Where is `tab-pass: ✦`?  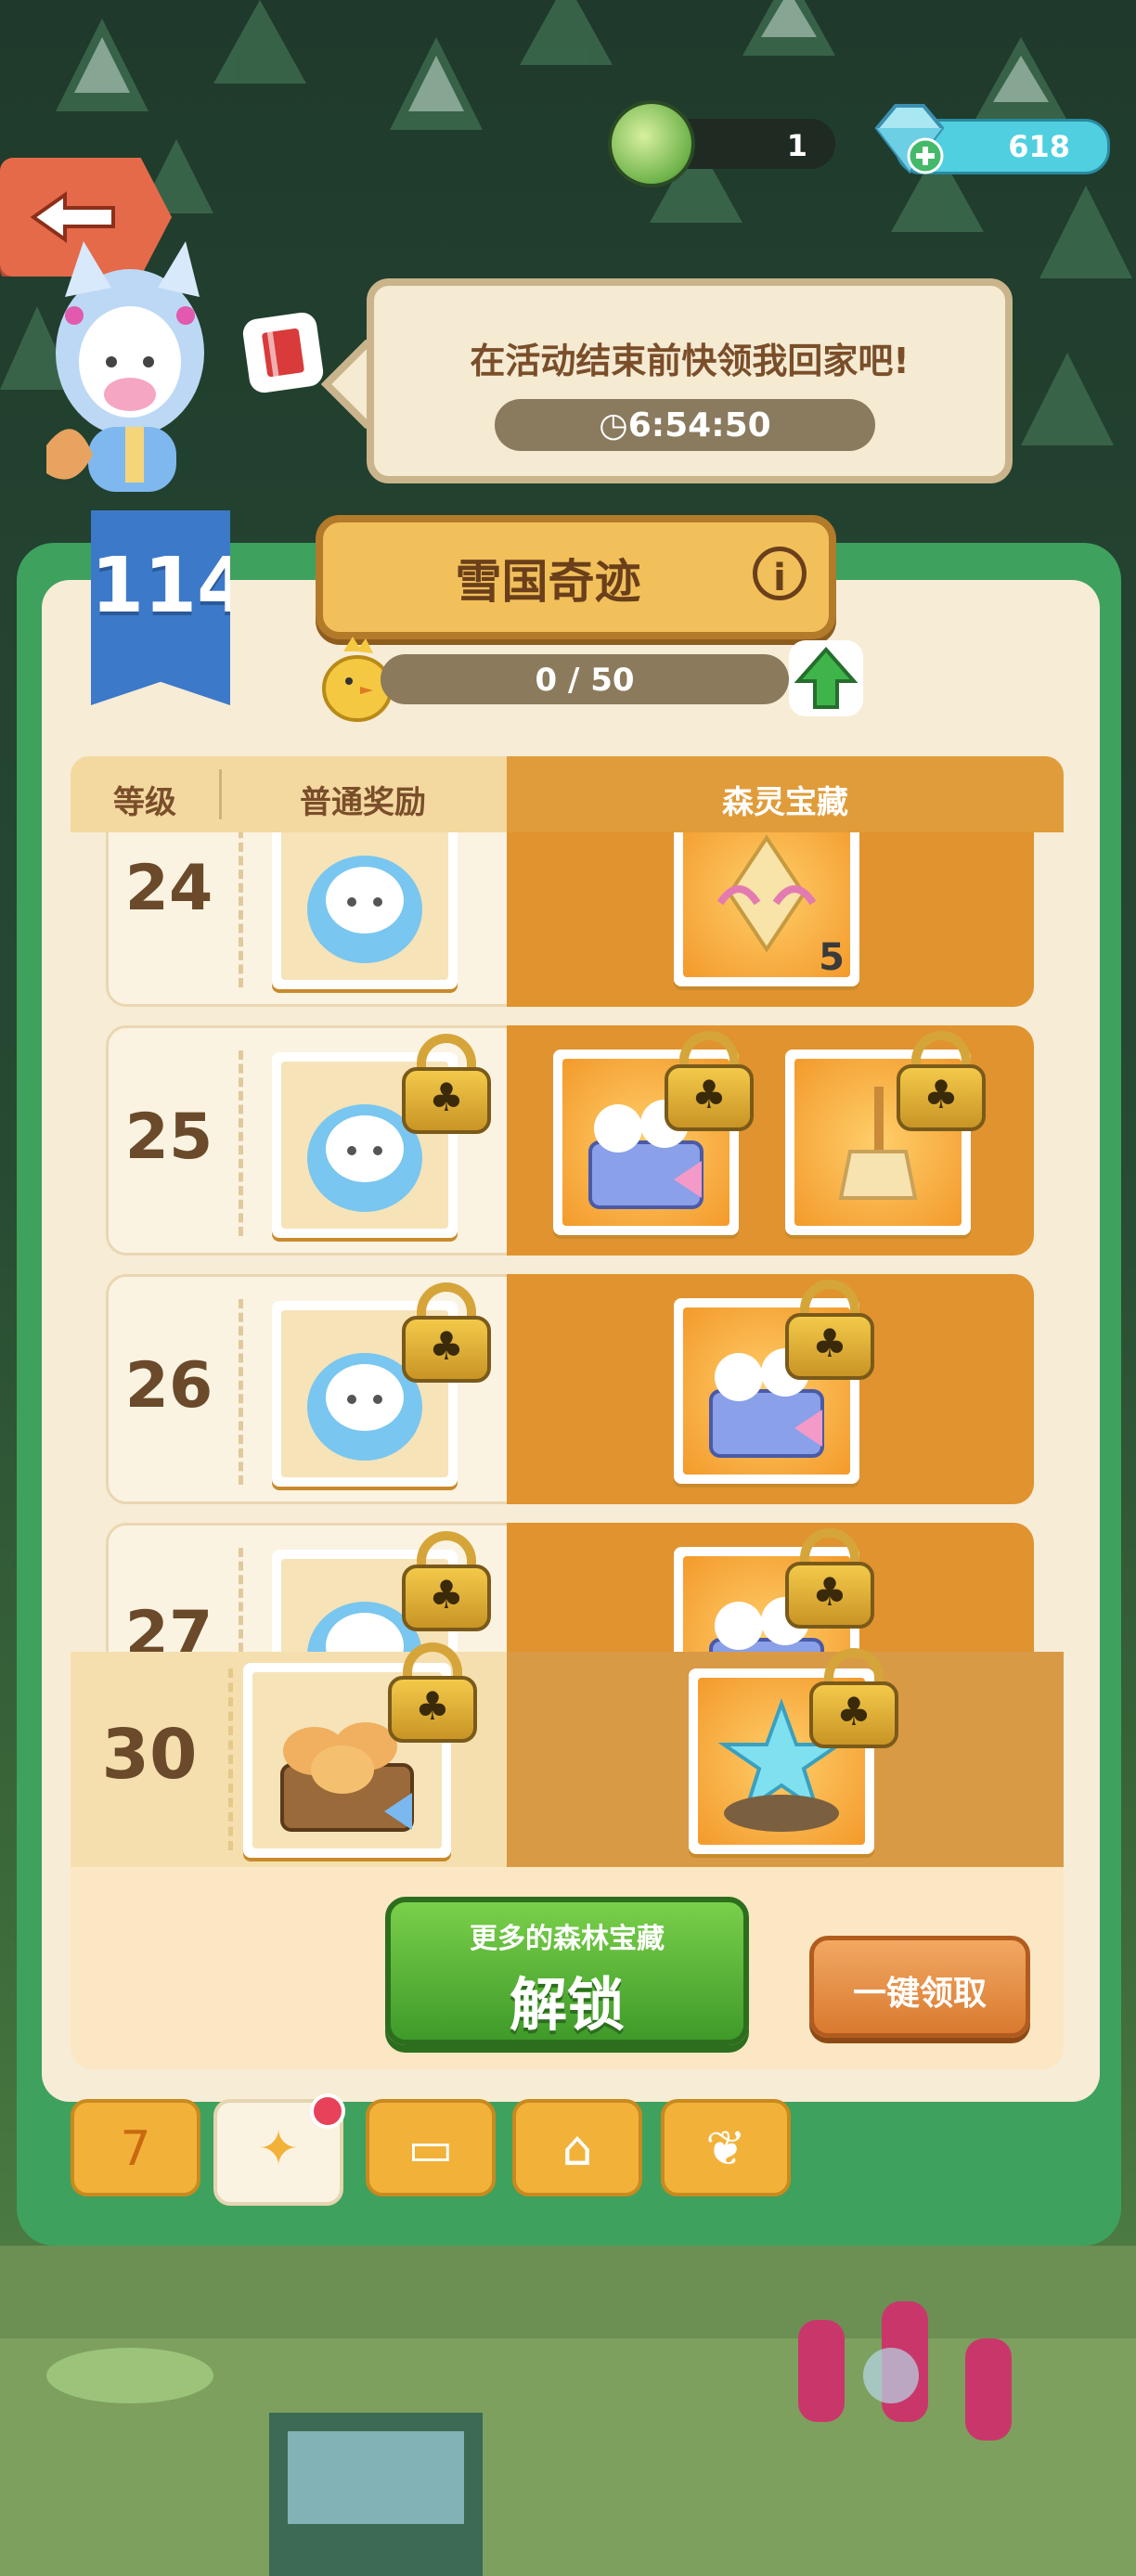
tab-pass: ✦ is located at coordinates (279, 2149).